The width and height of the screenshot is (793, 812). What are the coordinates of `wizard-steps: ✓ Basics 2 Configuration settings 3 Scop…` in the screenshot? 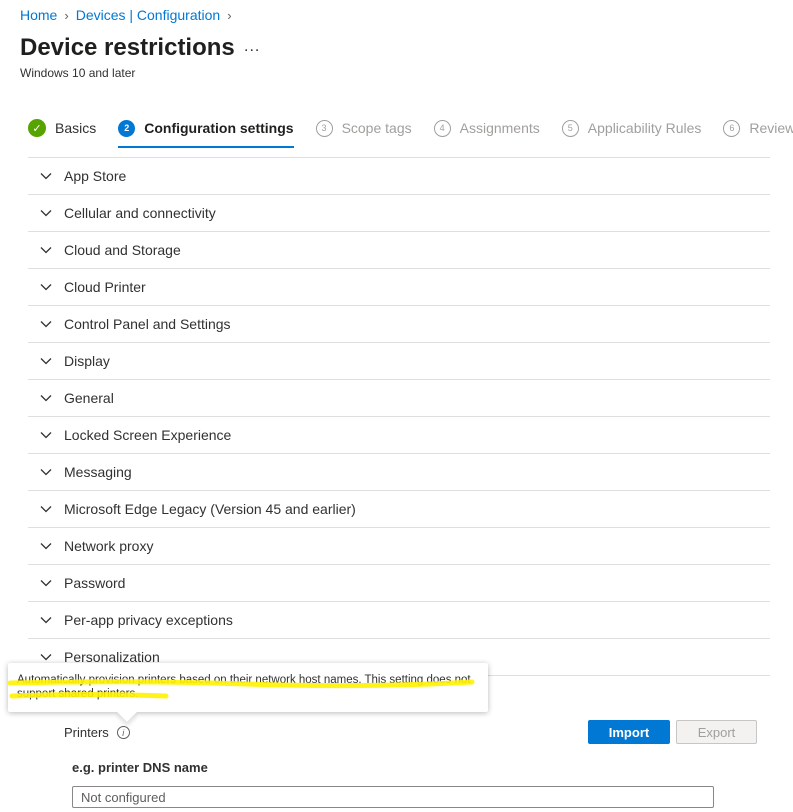 It's located at (410, 132).